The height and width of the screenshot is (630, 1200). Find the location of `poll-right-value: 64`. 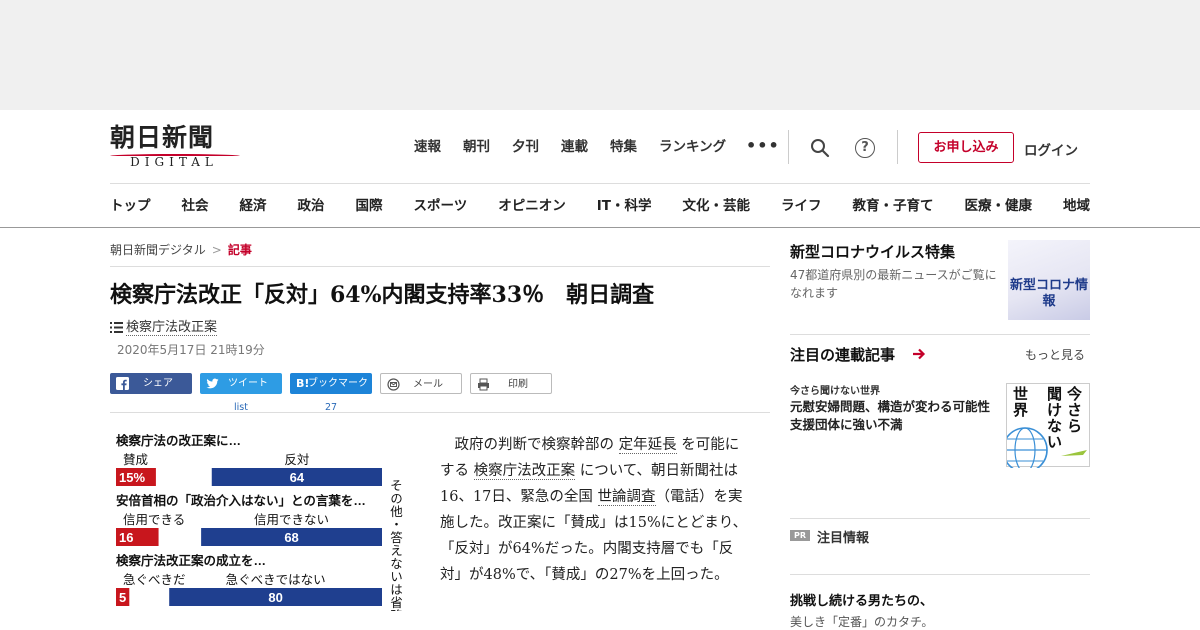

poll-right-value: 64 is located at coordinates (297, 477).